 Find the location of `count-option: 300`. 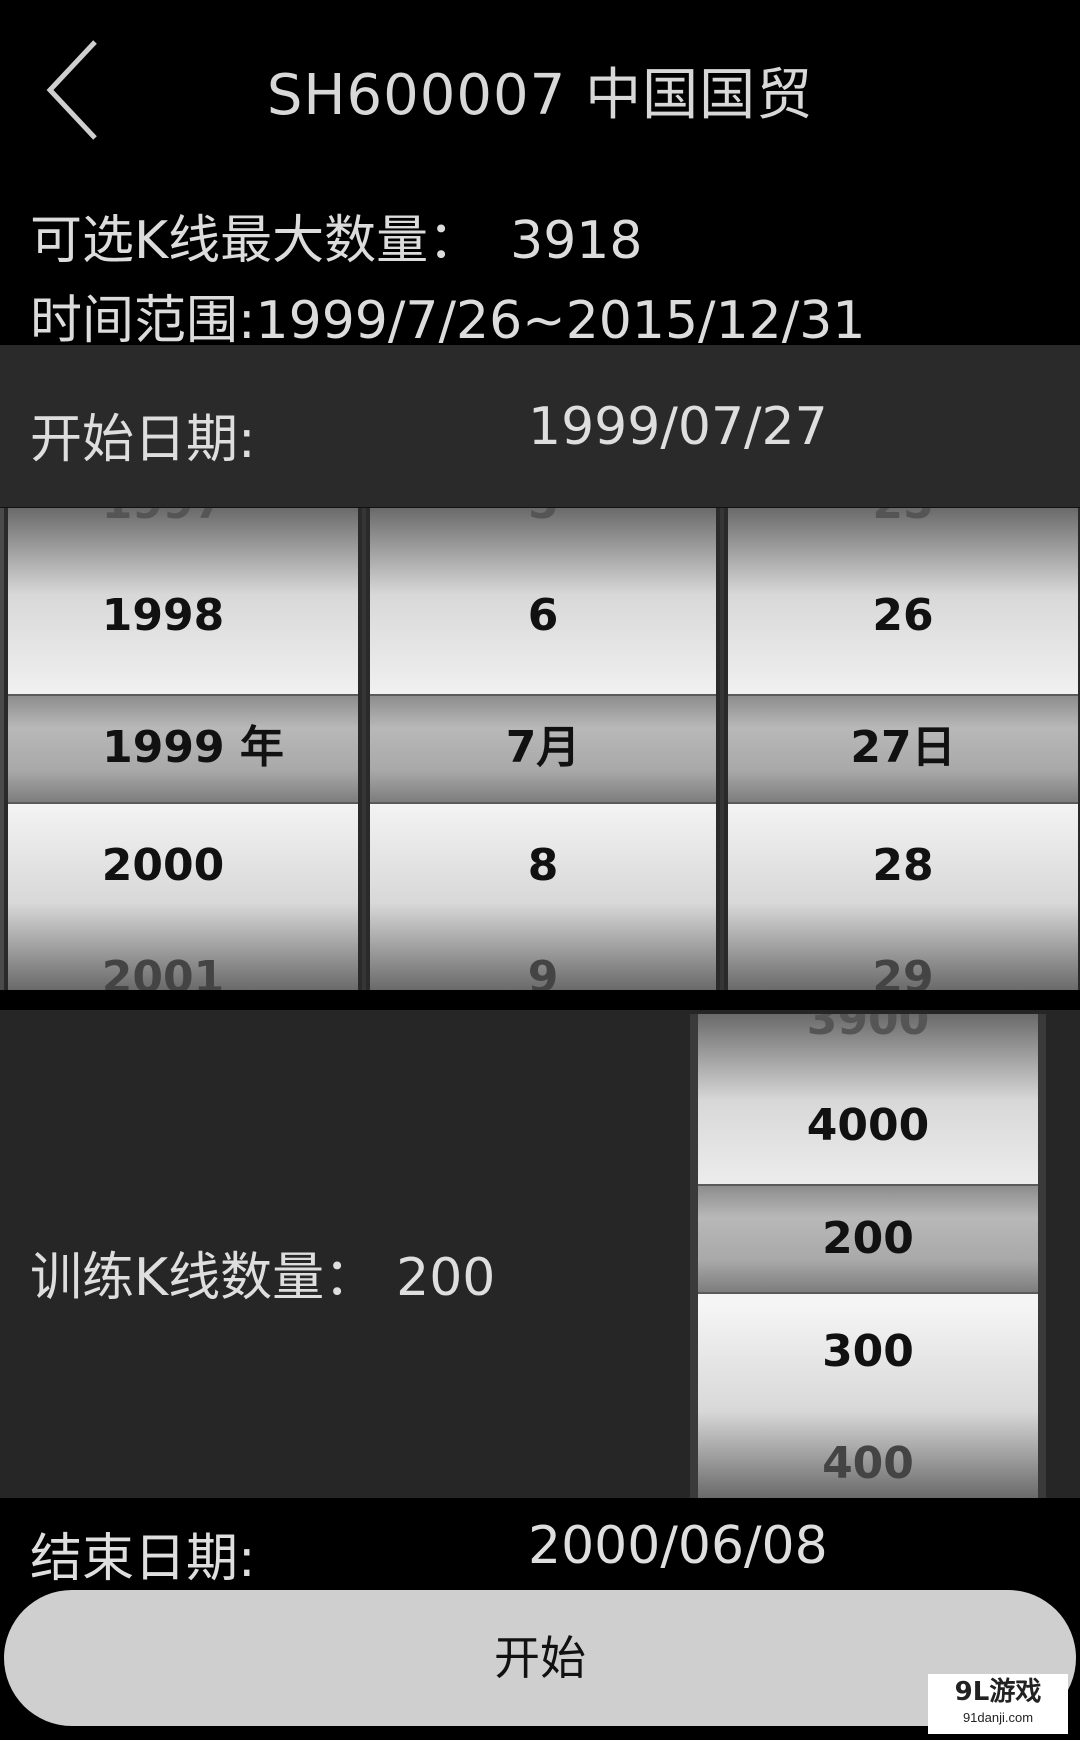

count-option: 300 is located at coordinates (868, 1352).